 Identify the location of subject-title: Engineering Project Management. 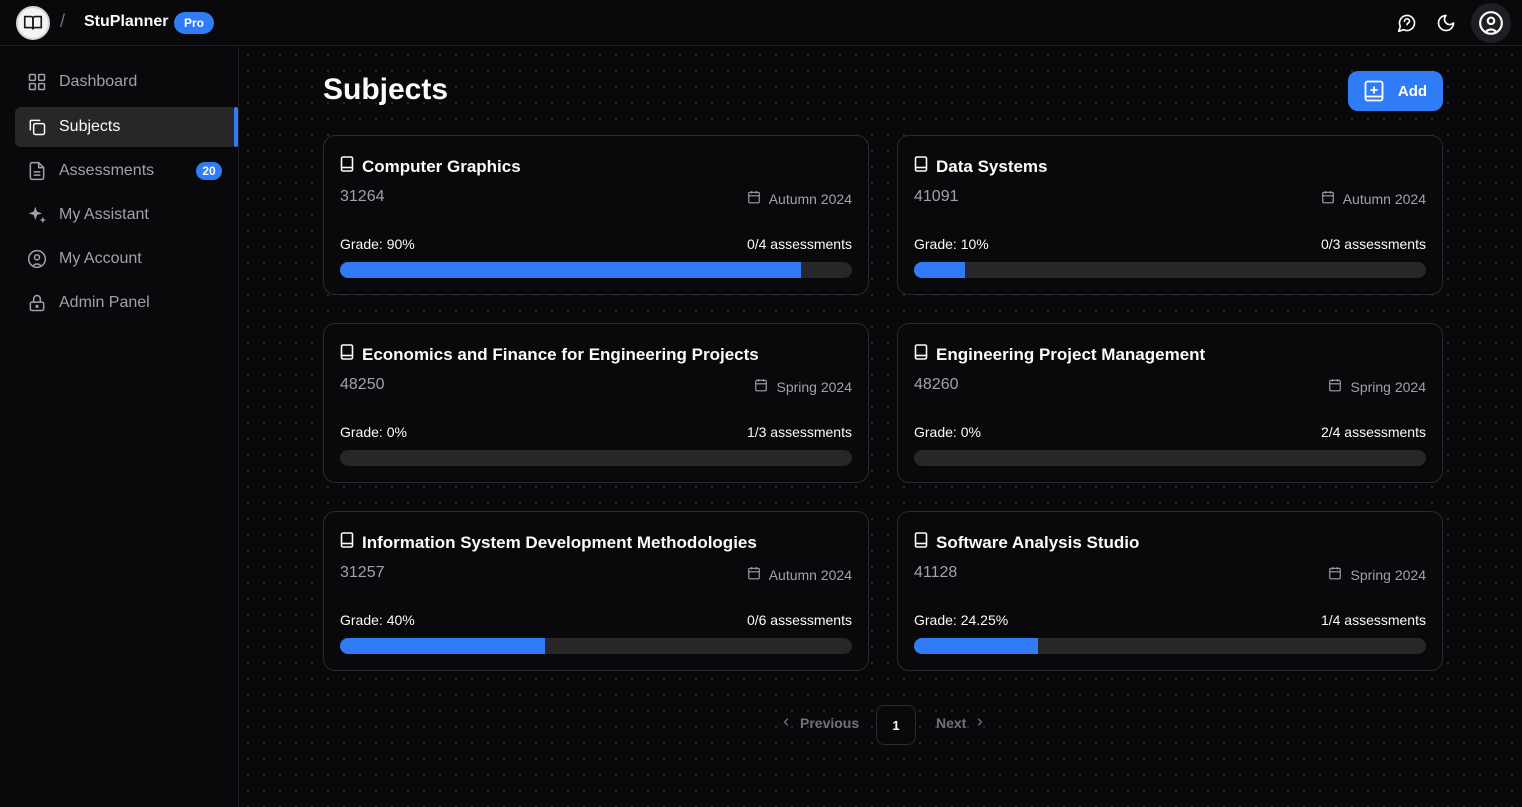
(1059, 354).